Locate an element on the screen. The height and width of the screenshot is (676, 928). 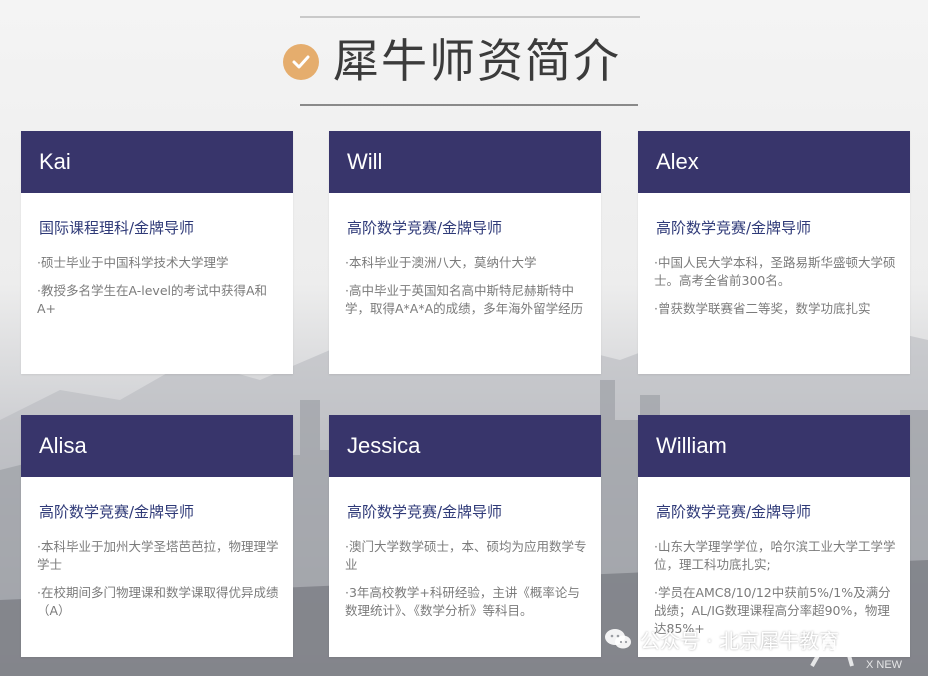
rhino-logo-icon: X NEW is located at coordinates (856, 652).